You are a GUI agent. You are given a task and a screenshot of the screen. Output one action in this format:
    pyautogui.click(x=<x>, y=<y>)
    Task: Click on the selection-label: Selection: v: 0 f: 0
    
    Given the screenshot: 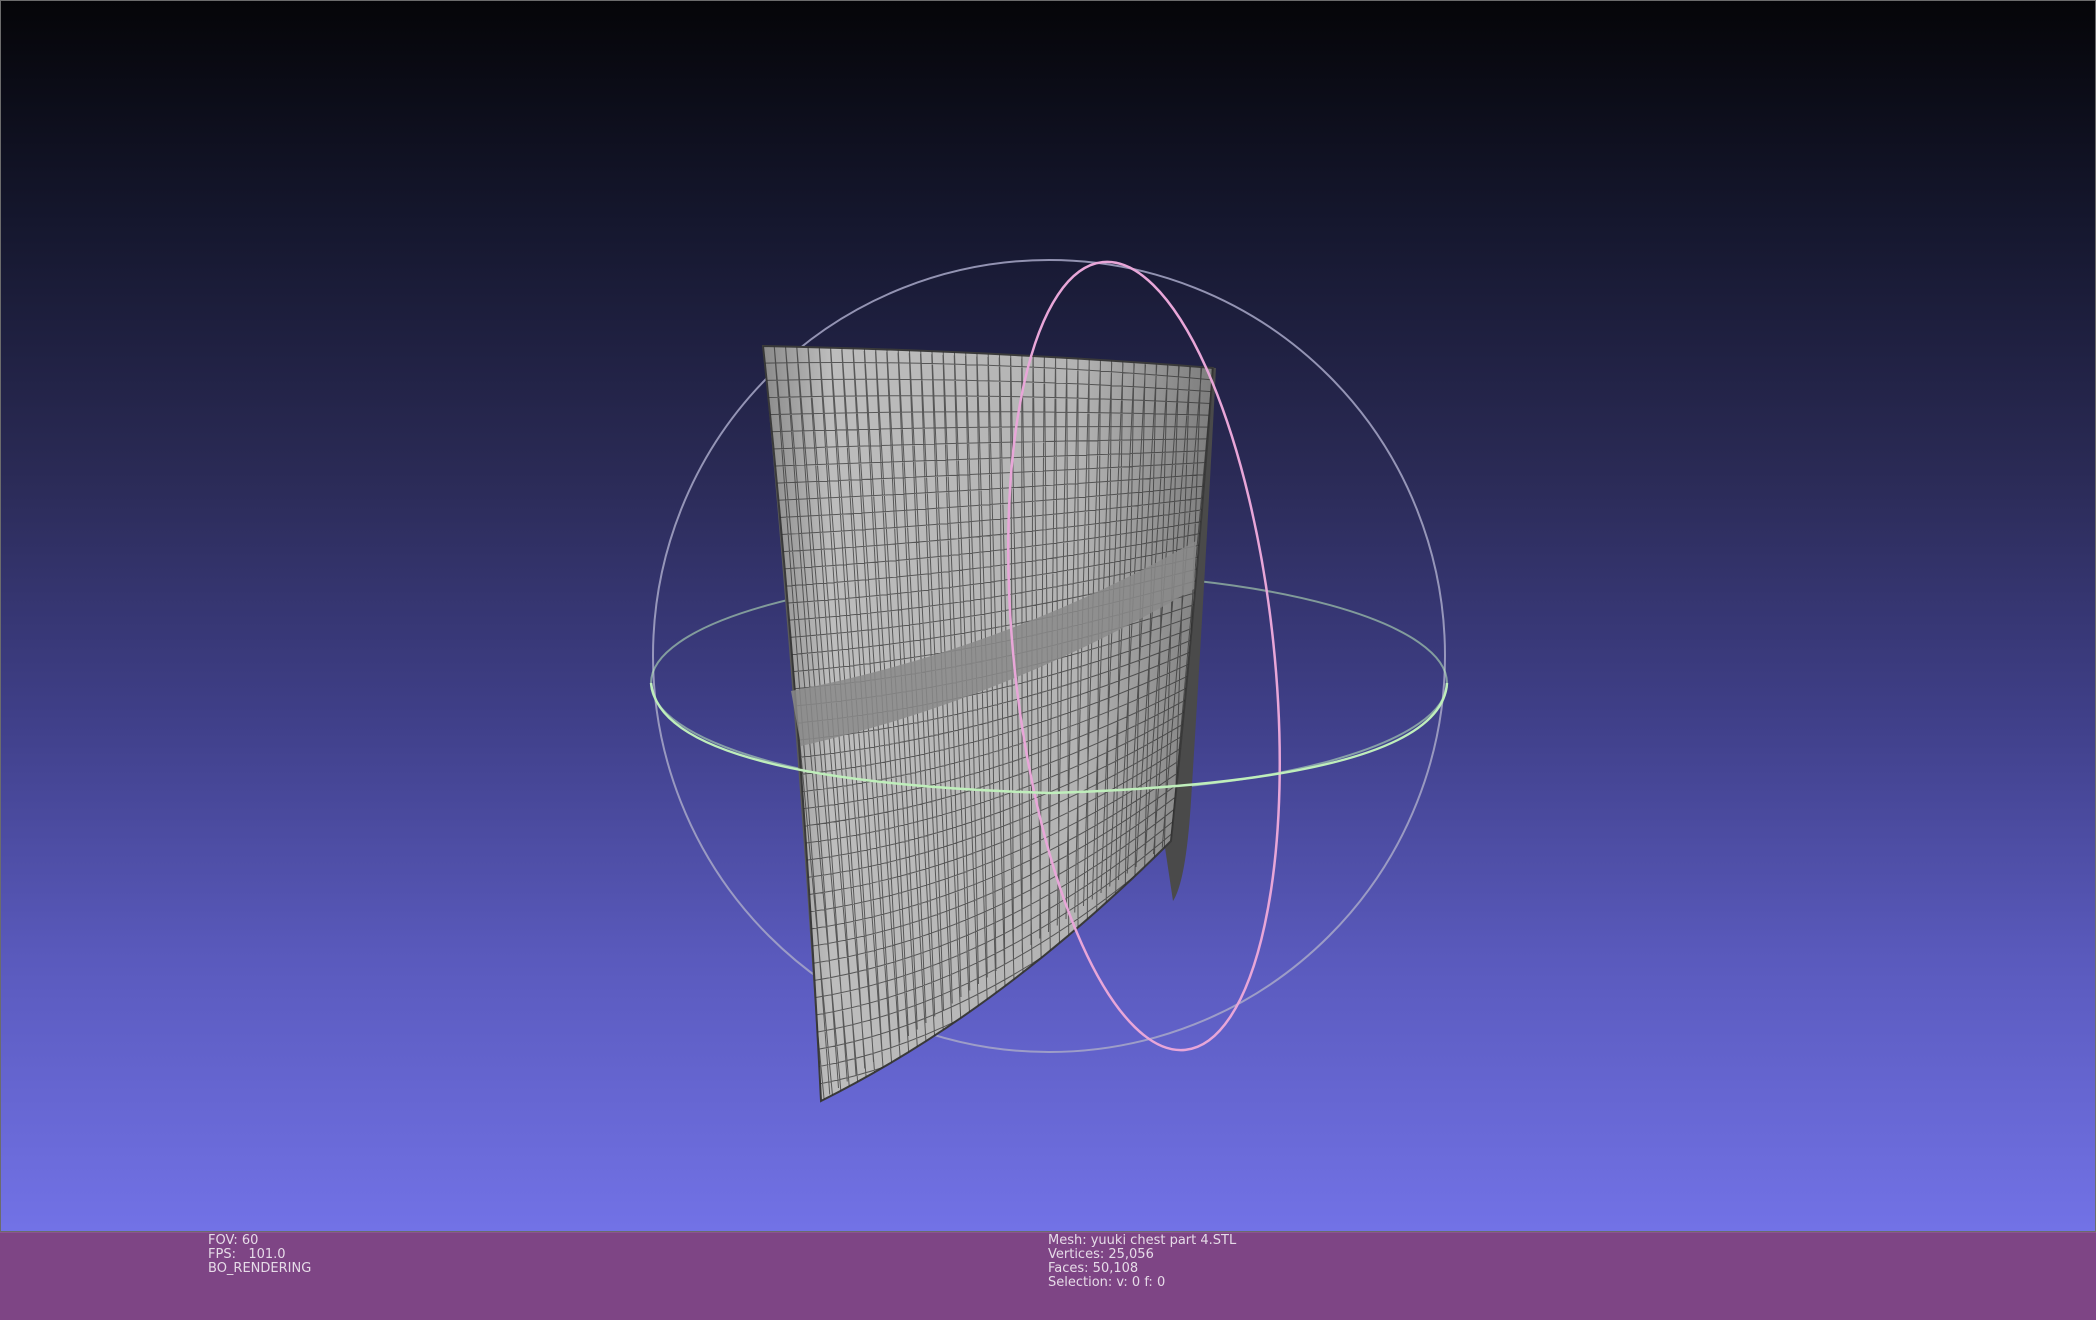 What is the action you would take?
    pyautogui.click(x=1107, y=1282)
    